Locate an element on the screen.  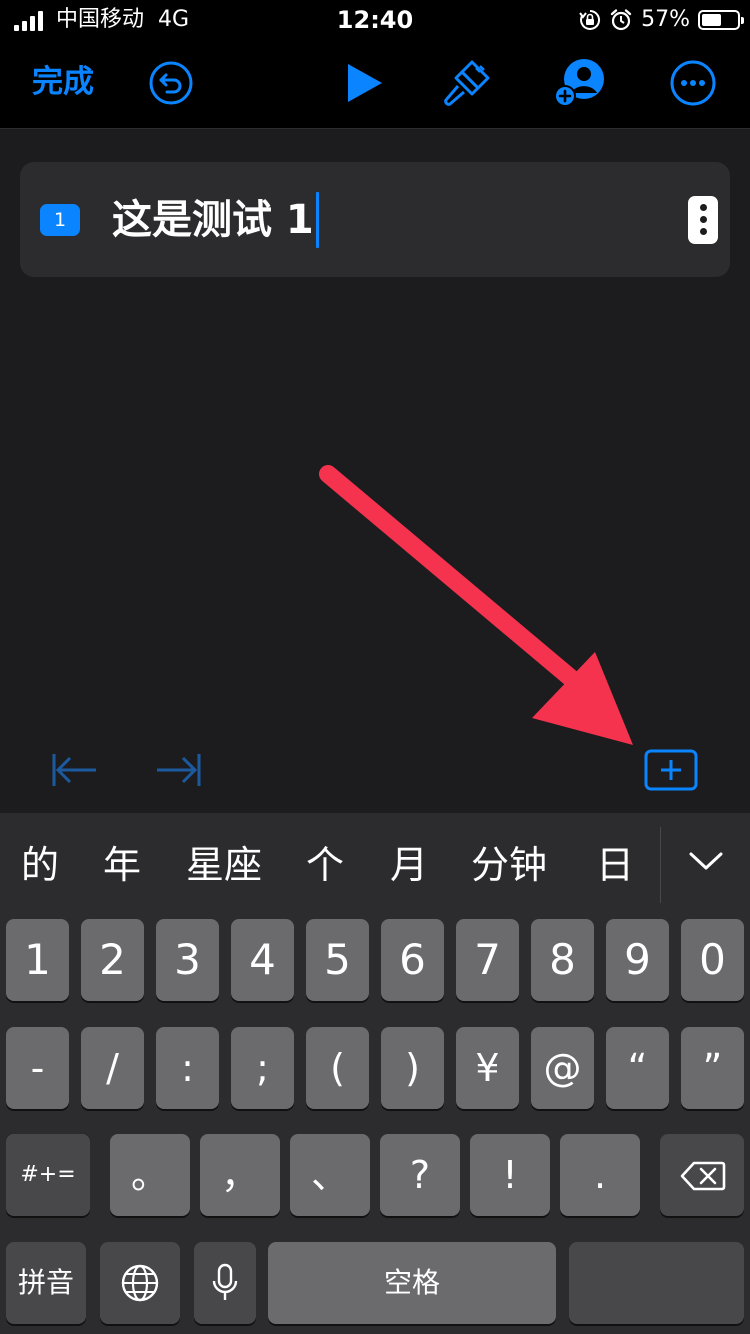
return-key is located at coordinates (656, 1283).